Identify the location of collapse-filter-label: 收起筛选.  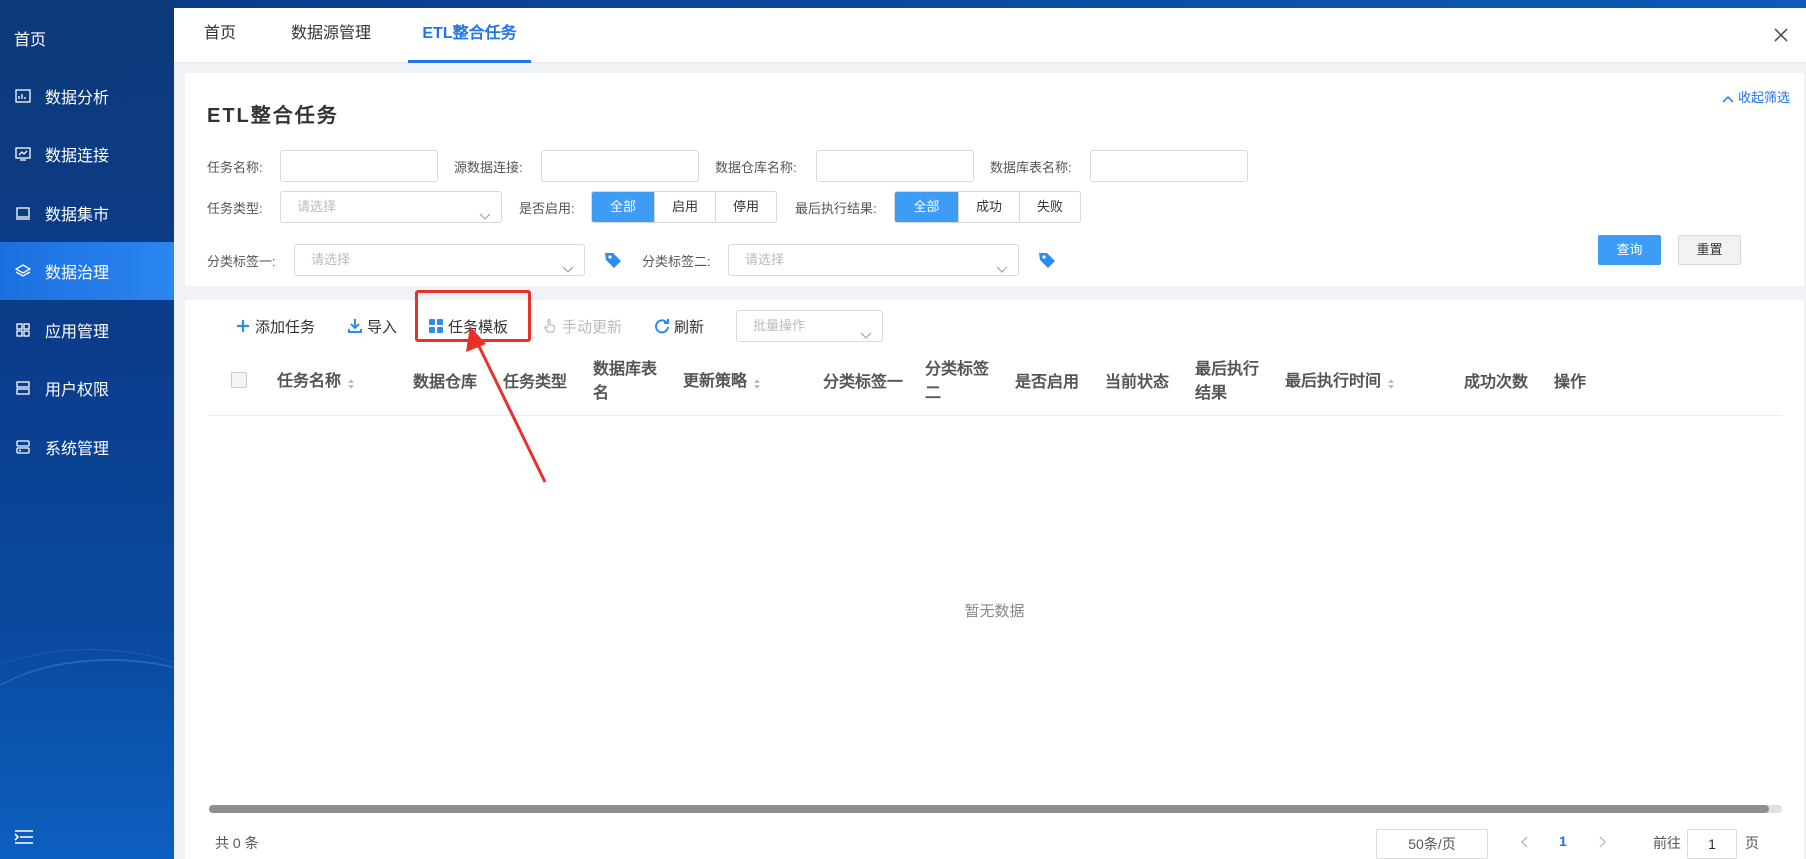
(1763, 97).